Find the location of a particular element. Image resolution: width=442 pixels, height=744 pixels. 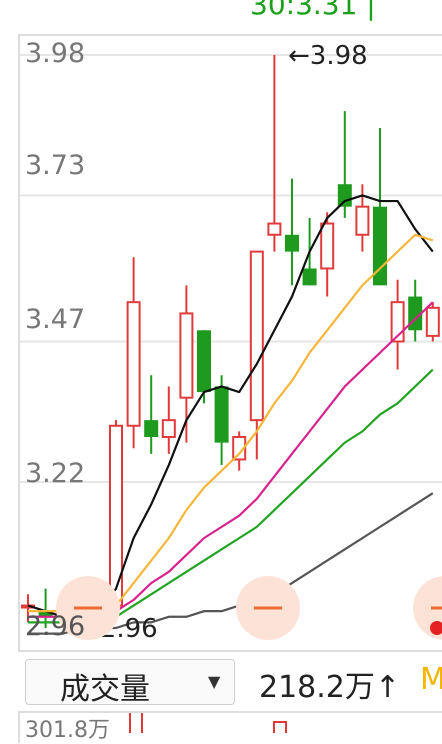

chevron-down-icon: ▼ is located at coordinates (214, 681).